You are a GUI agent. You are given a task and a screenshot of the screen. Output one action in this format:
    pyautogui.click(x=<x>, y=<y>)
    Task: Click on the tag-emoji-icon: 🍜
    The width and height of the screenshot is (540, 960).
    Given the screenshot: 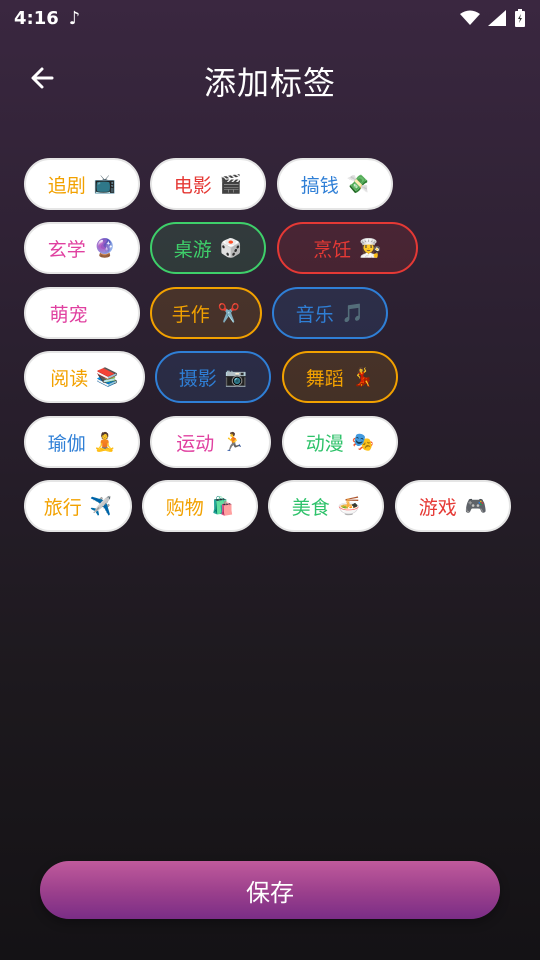 What is the action you would take?
    pyautogui.click(x=349, y=506)
    